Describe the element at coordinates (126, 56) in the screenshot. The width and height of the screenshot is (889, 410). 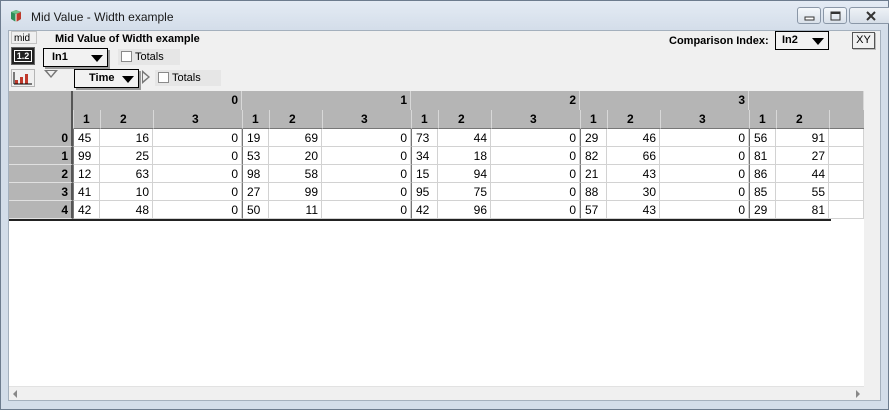
I see `totals-checkbox-rows` at that location.